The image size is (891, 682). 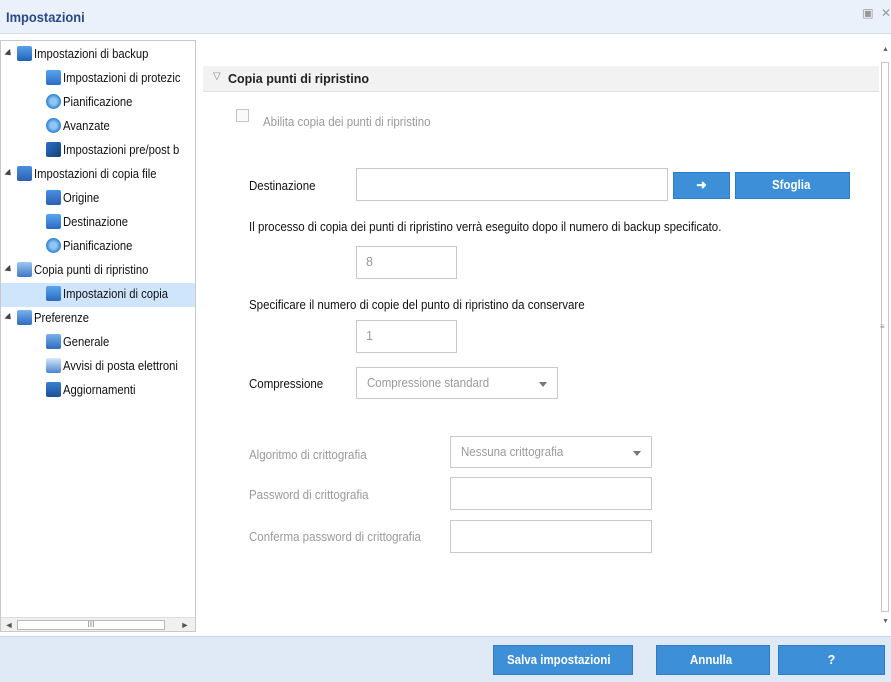 What do you see at coordinates (563, 660) in the screenshot?
I see `save-settings-button: Salva impostazioni` at bounding box center [563, 660].